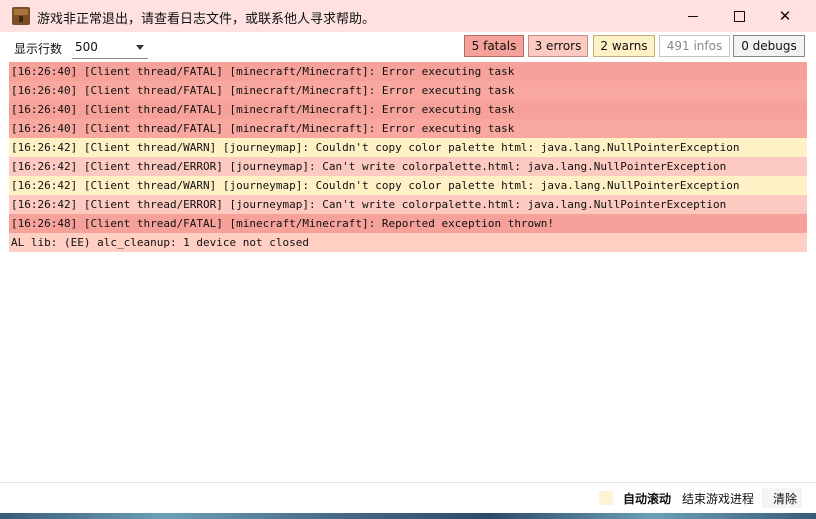 Image resolution: width=816 pixels, height=519 pixels. Describe the element at coordinates (785, 498) in the screenshot. I see `clear-button: 清除` at that location.